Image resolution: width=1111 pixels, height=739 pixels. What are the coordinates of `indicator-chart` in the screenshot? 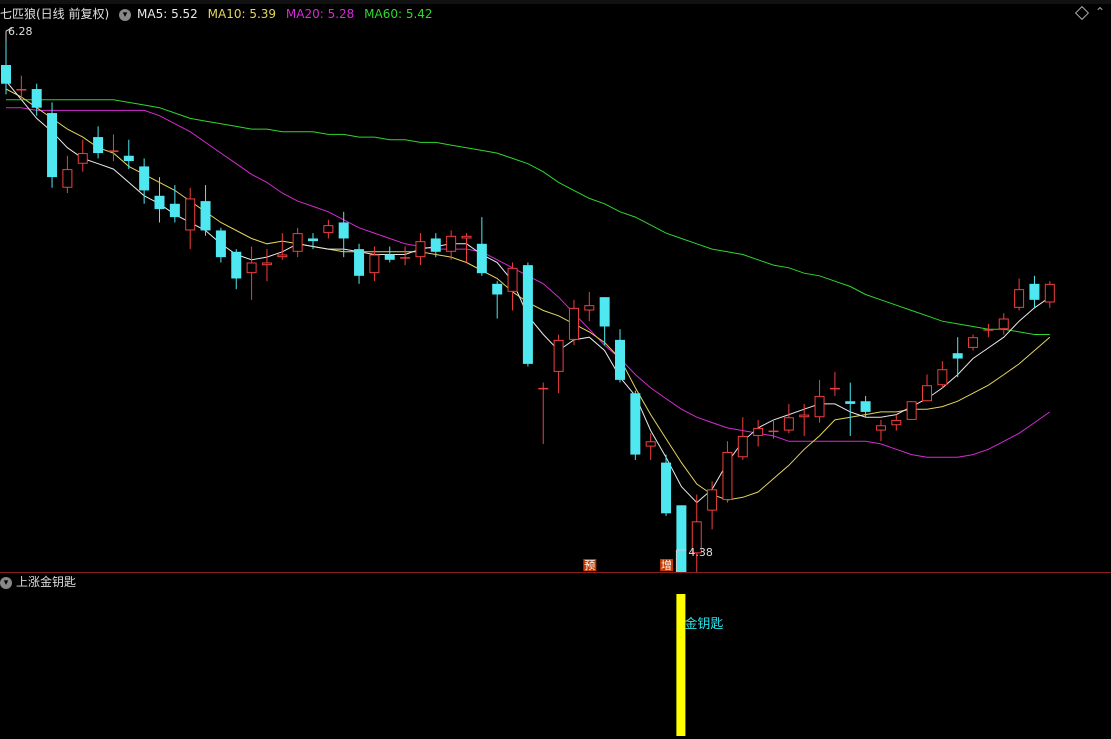 It's located at (681, 665).